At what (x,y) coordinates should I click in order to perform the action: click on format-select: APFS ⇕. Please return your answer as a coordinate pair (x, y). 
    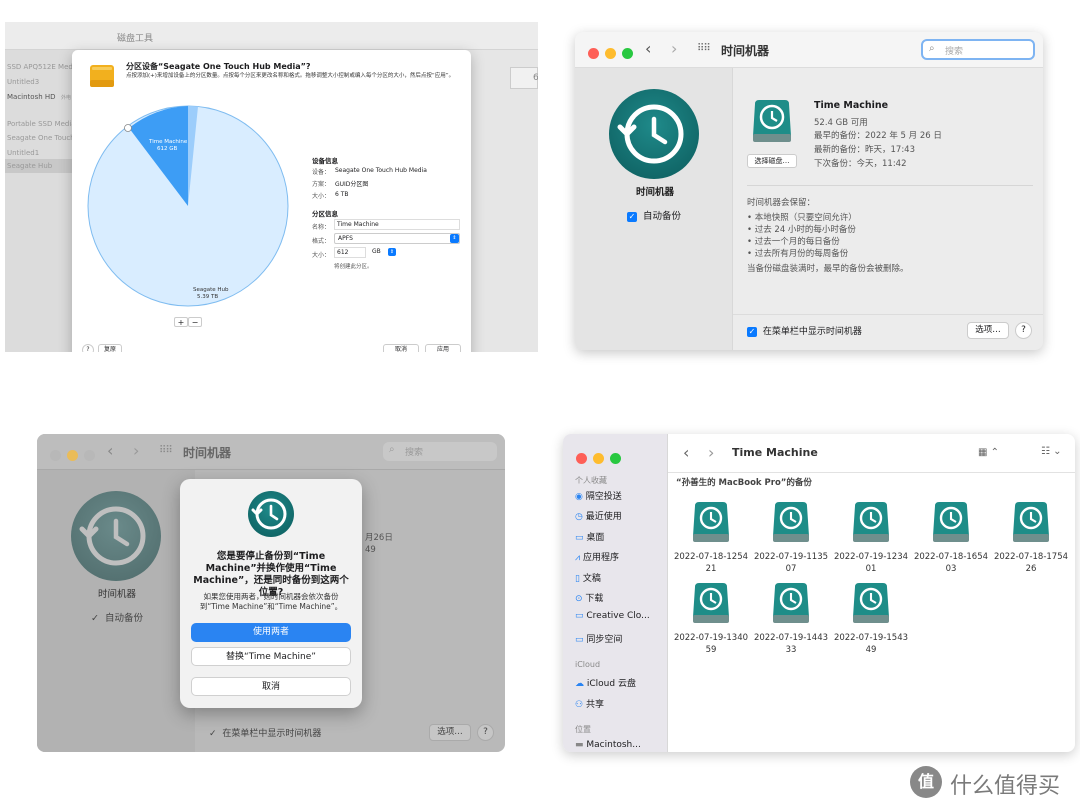
    Looking at the image, I should click on (397, 238).